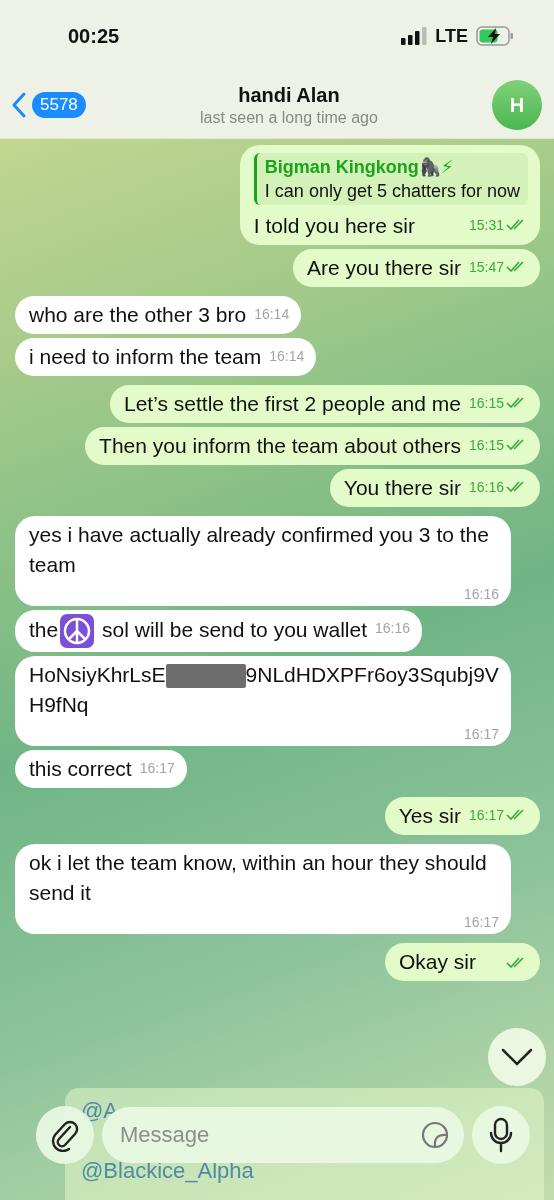 This screenshot has width=554, height=1200. I want to click on chevron-down-icon, so click(517, 1057).